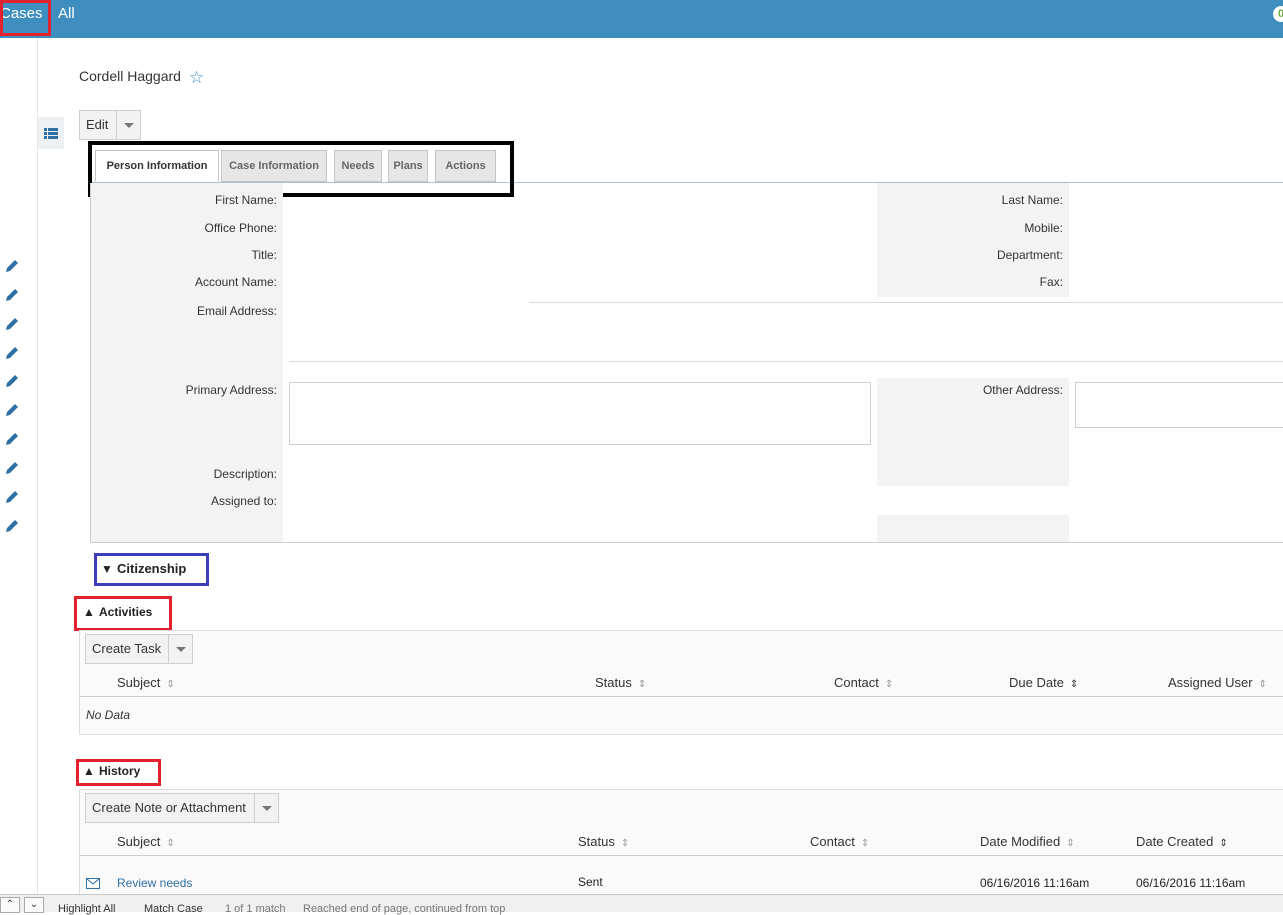  Describe the element at coordinates (25, 18) in the screenshot. I see `highlight-box-cases` at that location.